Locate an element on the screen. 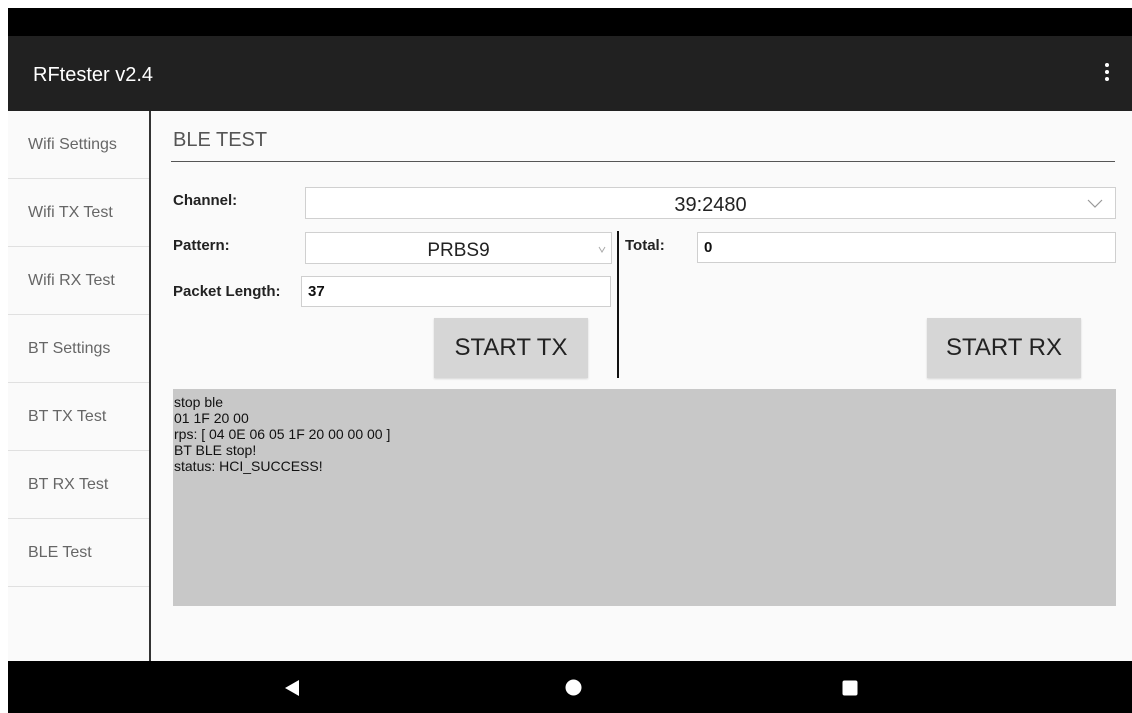 This screenshot has height=713, width=1132. sidebar-item-bt-tx-test: BT TX Test is located at coordinates (78, 417).